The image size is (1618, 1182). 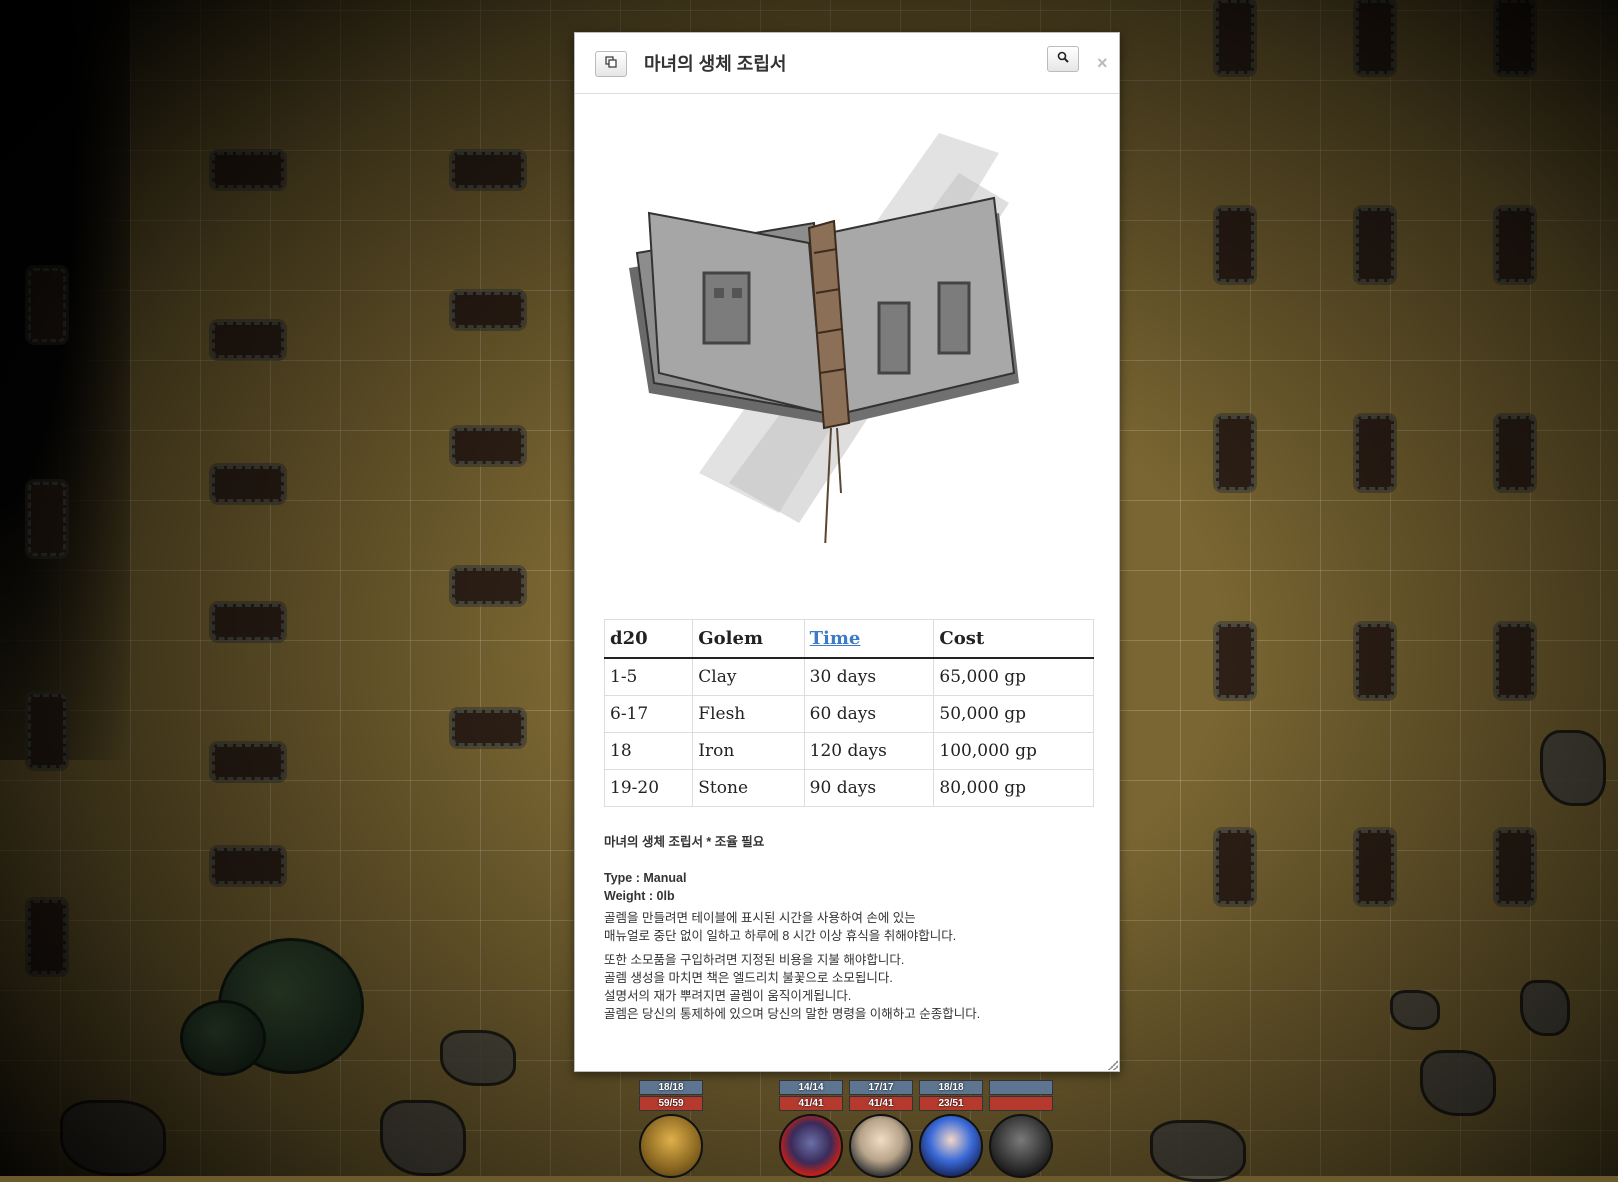 What do you see at coordinates (881, 1087) in the screenshot?
I see `token-bar-top: 17/17` at bounding box center [881, 1087].